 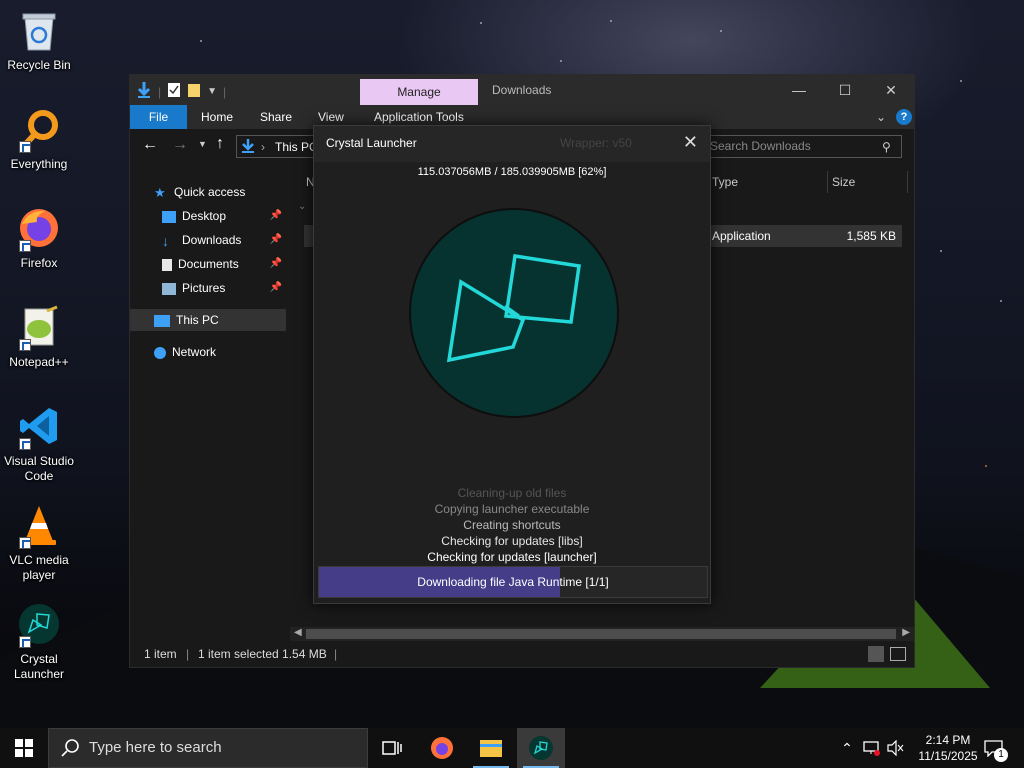 I want to click on tab-manage: Manage, so click(x=419, y=92).